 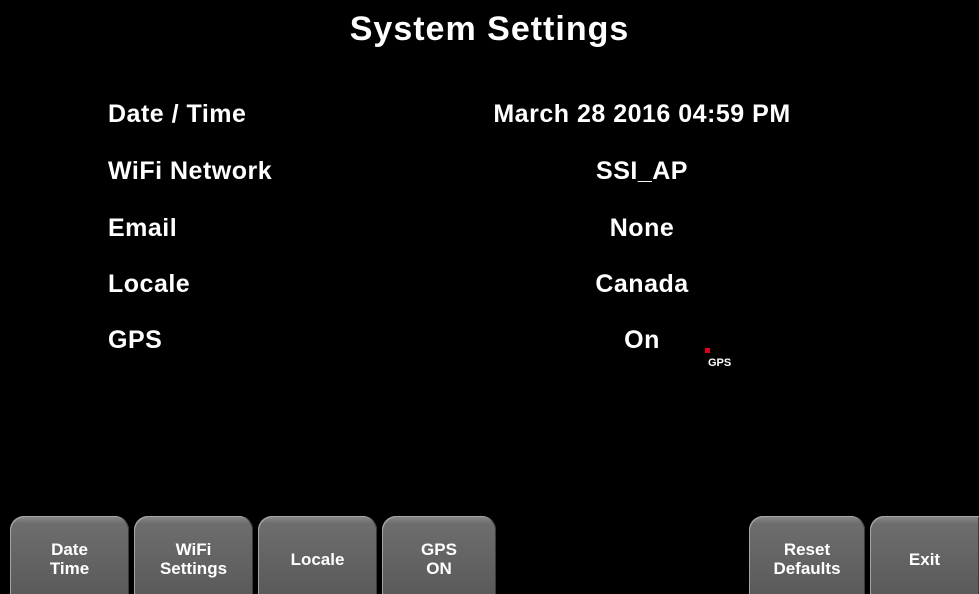 I want to click on setting-label-gps: GPS, so click(x=135, y=340).